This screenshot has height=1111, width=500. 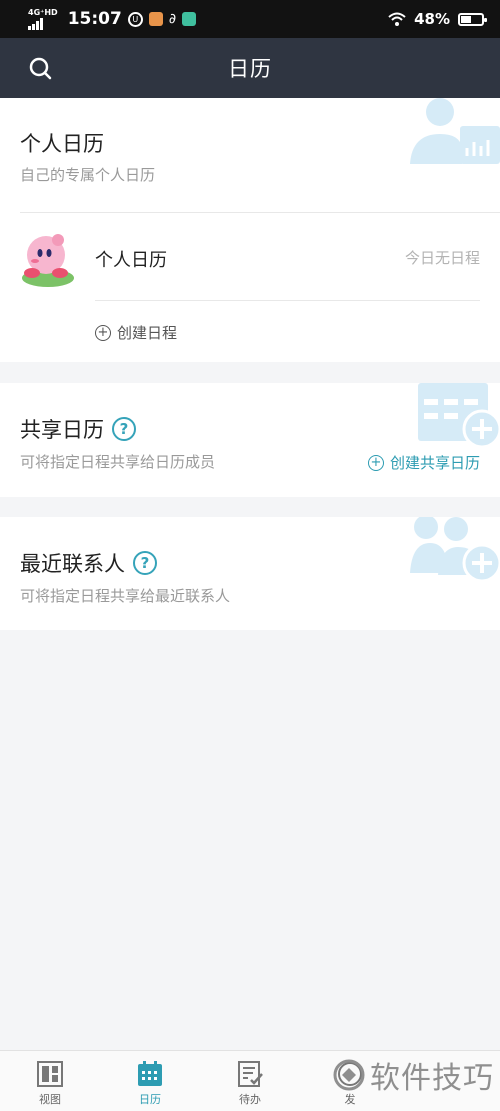 What do you see at coordinates (155, 19) in the screenshot?
I see `app-notification-icon` at bounding box center [155, 19].